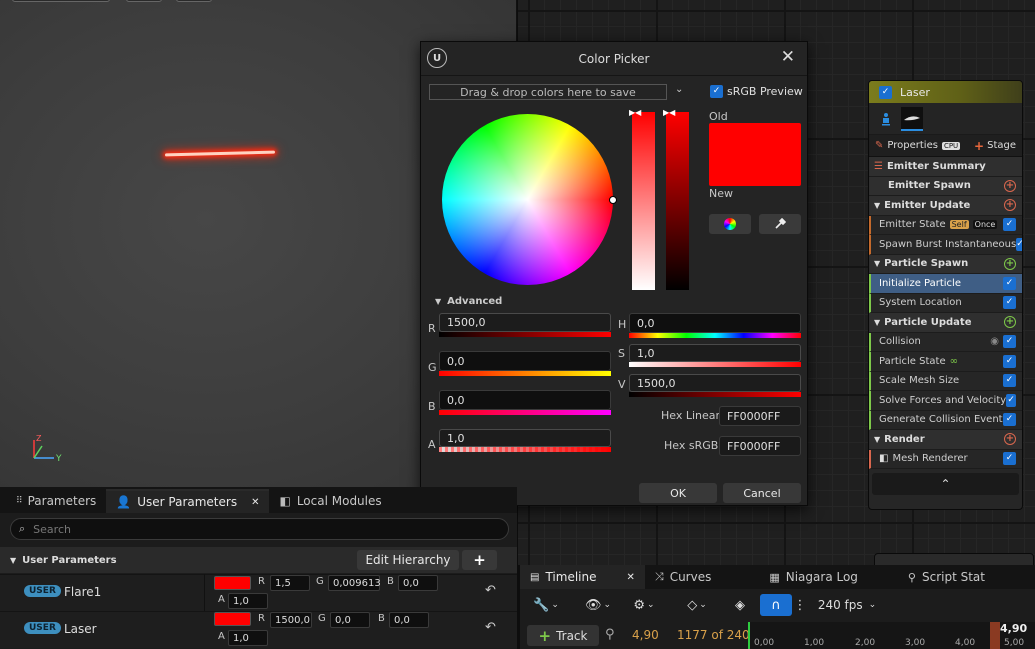 Image resolution: width=1035 pixels, height=649 pixels. Describe the element at coordinates (683, 577) in the screenshot. I see `tab-curves: ⤨ Curves` at that location.